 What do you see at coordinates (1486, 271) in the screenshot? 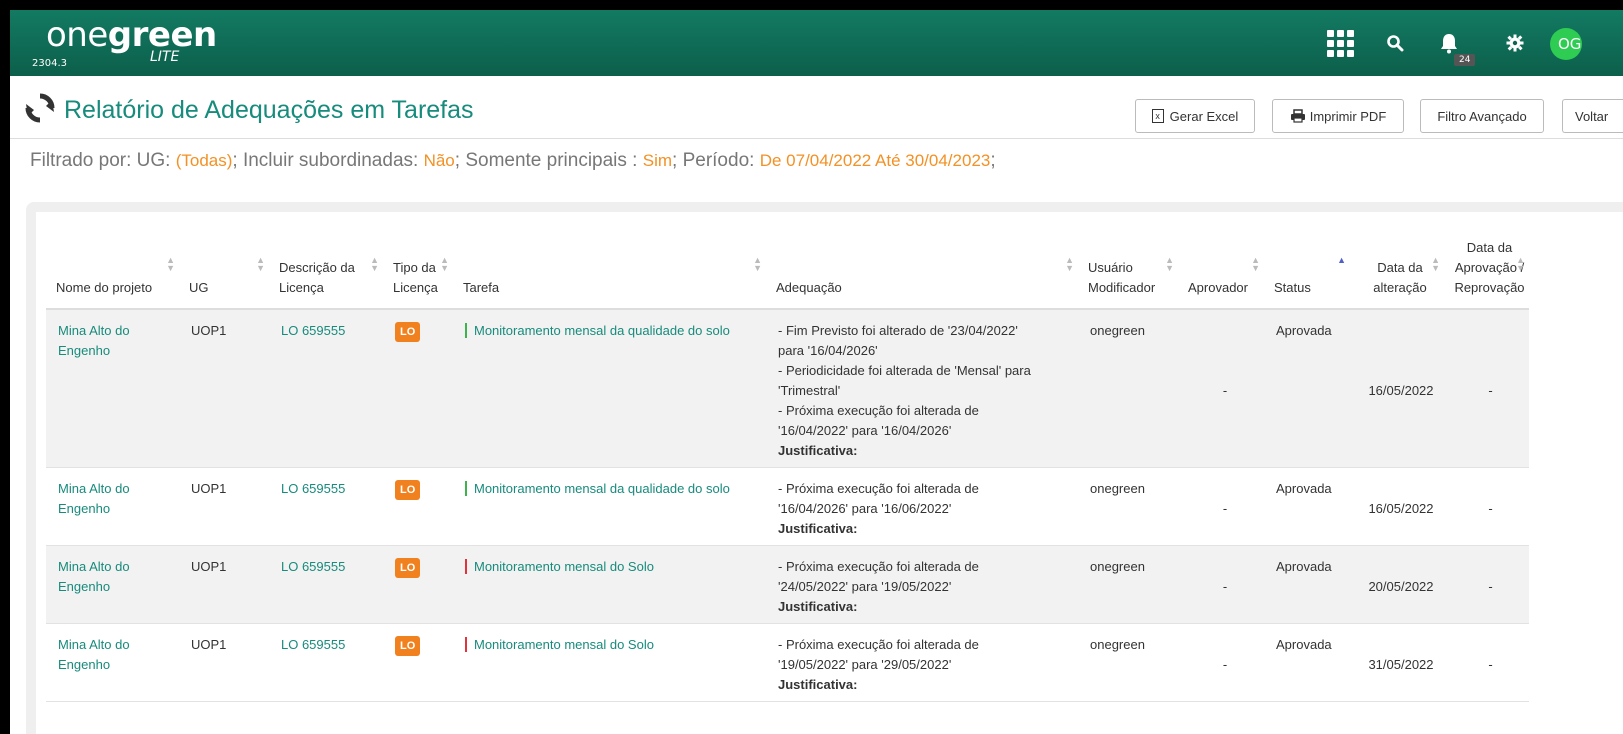
I see `col-header-data-aprovacao: Data da Aprovação / Reprovação ▲ ▼` at bounding box center [1486, 271].